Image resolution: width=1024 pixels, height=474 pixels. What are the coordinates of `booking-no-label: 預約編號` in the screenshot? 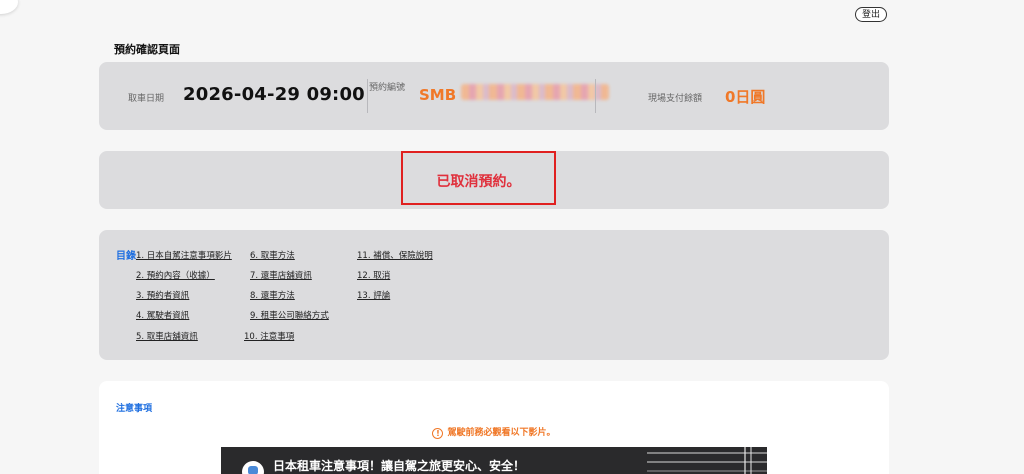 It's located at (387, 88).